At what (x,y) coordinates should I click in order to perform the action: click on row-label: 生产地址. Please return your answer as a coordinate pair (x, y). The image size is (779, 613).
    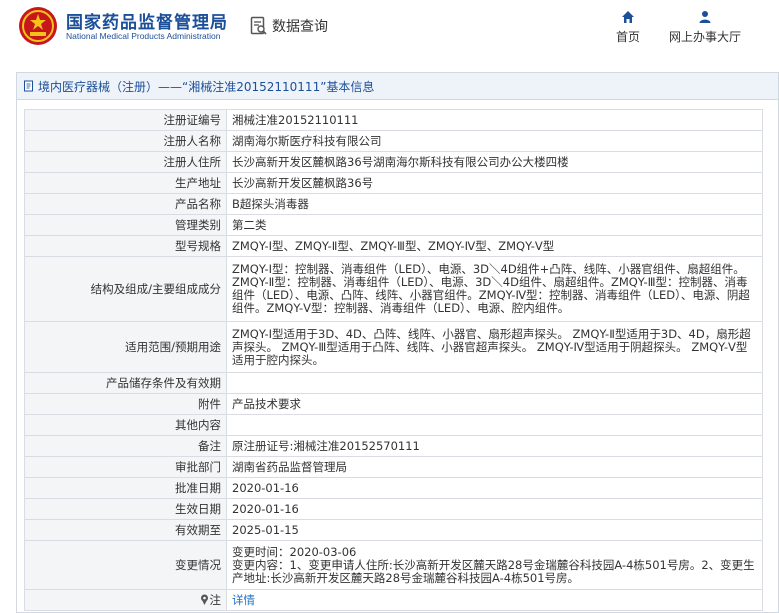
    Looking at the image, I should click on (125, 183).